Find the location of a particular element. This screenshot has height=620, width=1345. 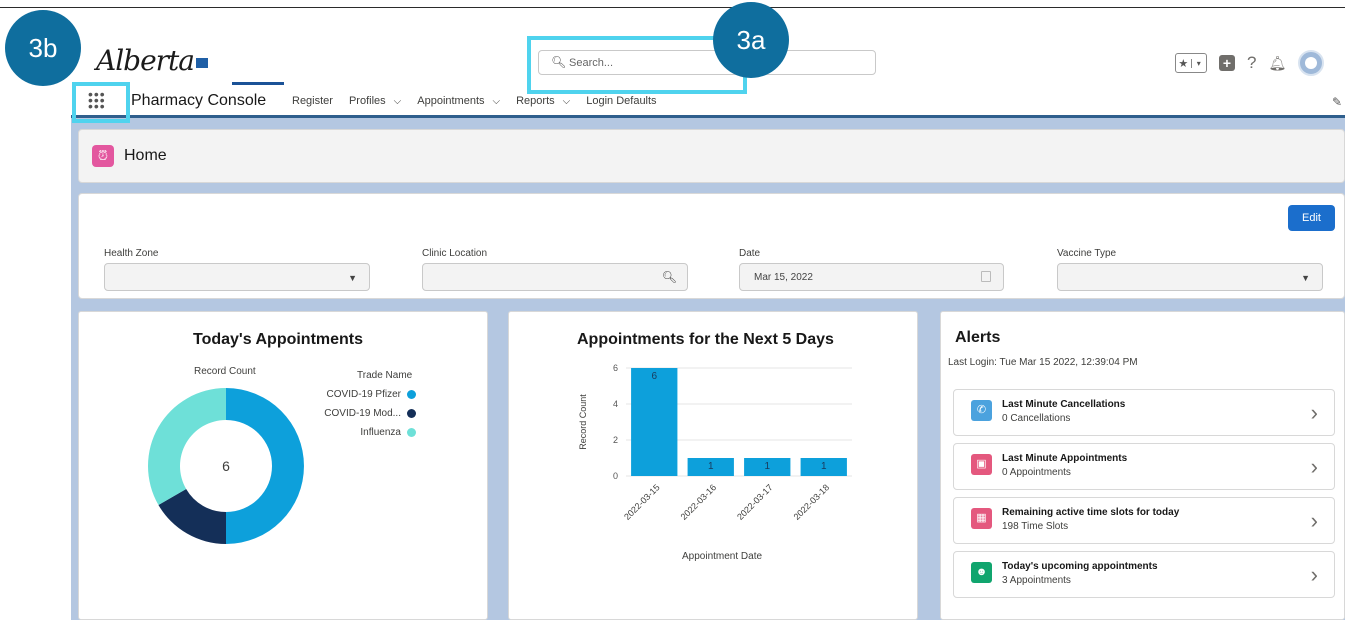

callout-badge-3b: 3b is located at coordinates (43, 48).